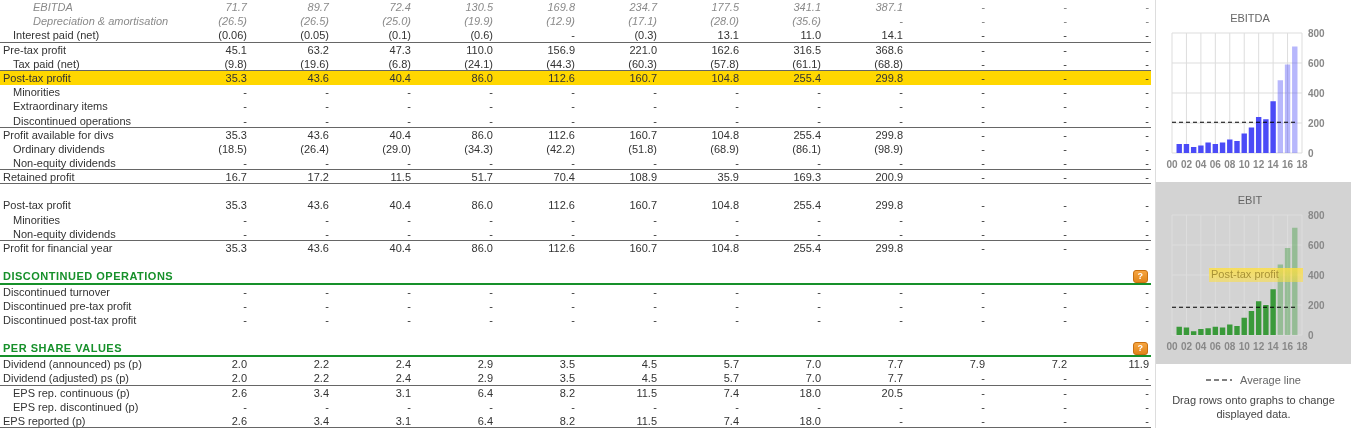 The height and width of the screenshot is (436, 1351). What do you see at coordinates (88, 276) in the screenshot?
I see `section-heading: DISCONTINUED OPERATIONS` at bounding box center [88, 276].